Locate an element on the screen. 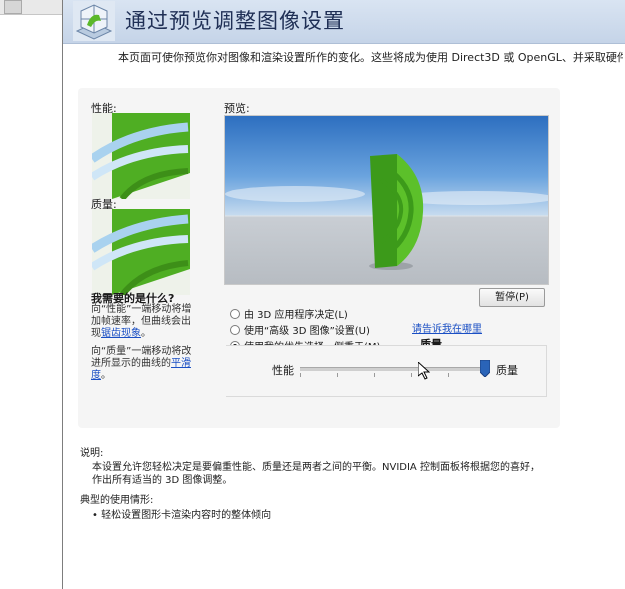 Image resolution: width=625 pixels, height=589 pixels. dropdown-button is located at coordinates (13, 7).